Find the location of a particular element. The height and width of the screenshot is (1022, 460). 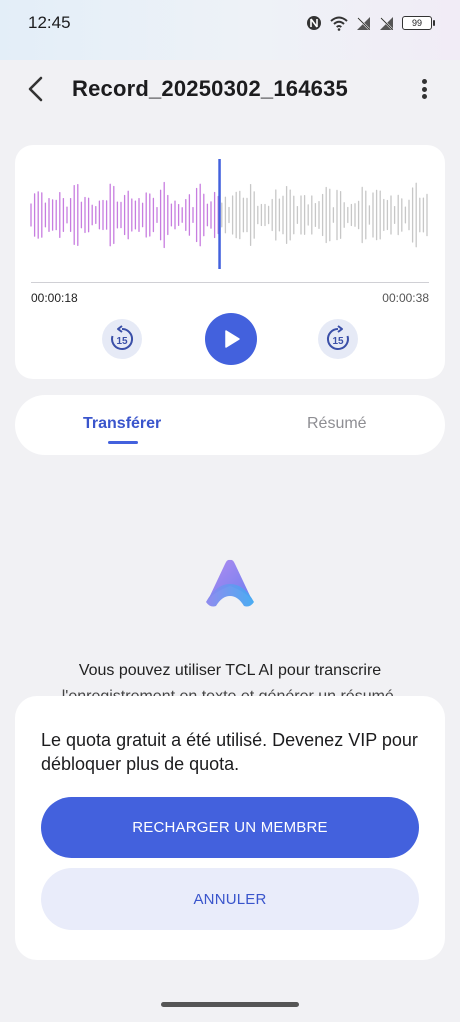

forward-15-icon: 15 is located at coordinates (337, 337).